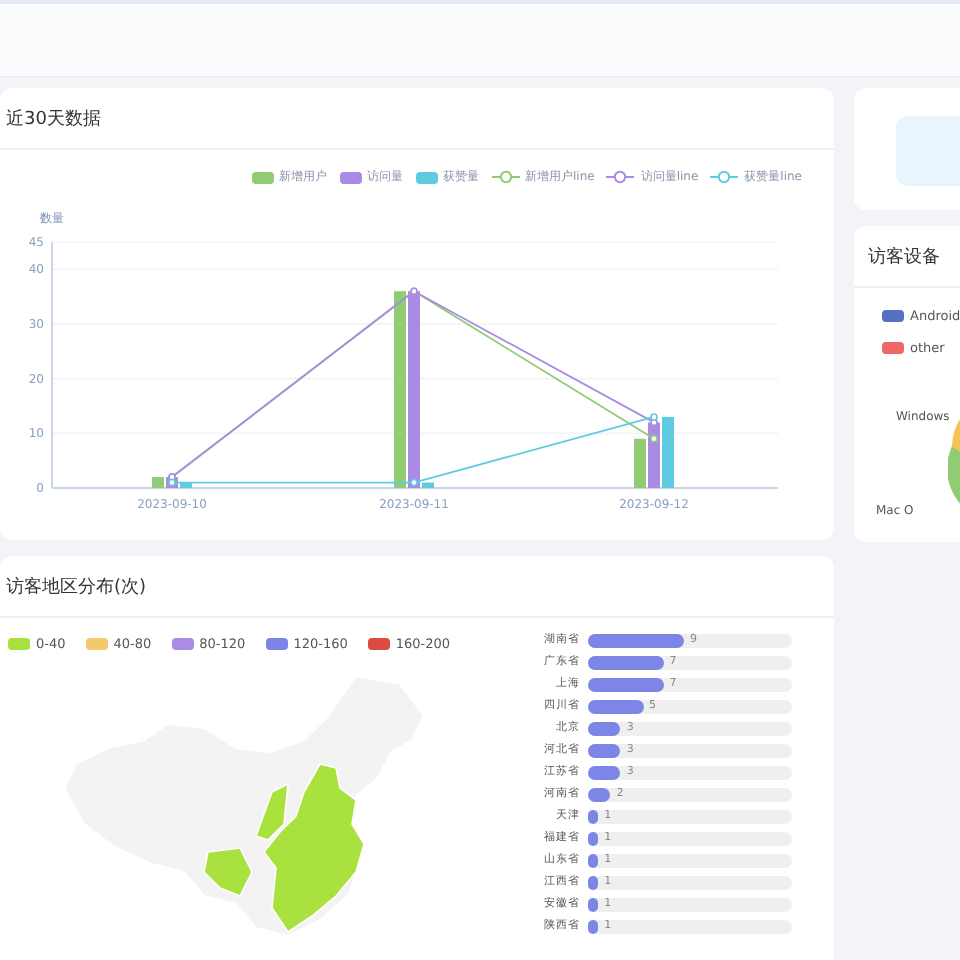 The image size is (960, 960). I want to click on card-title: 访客地区分布(次), so click(76, 587).